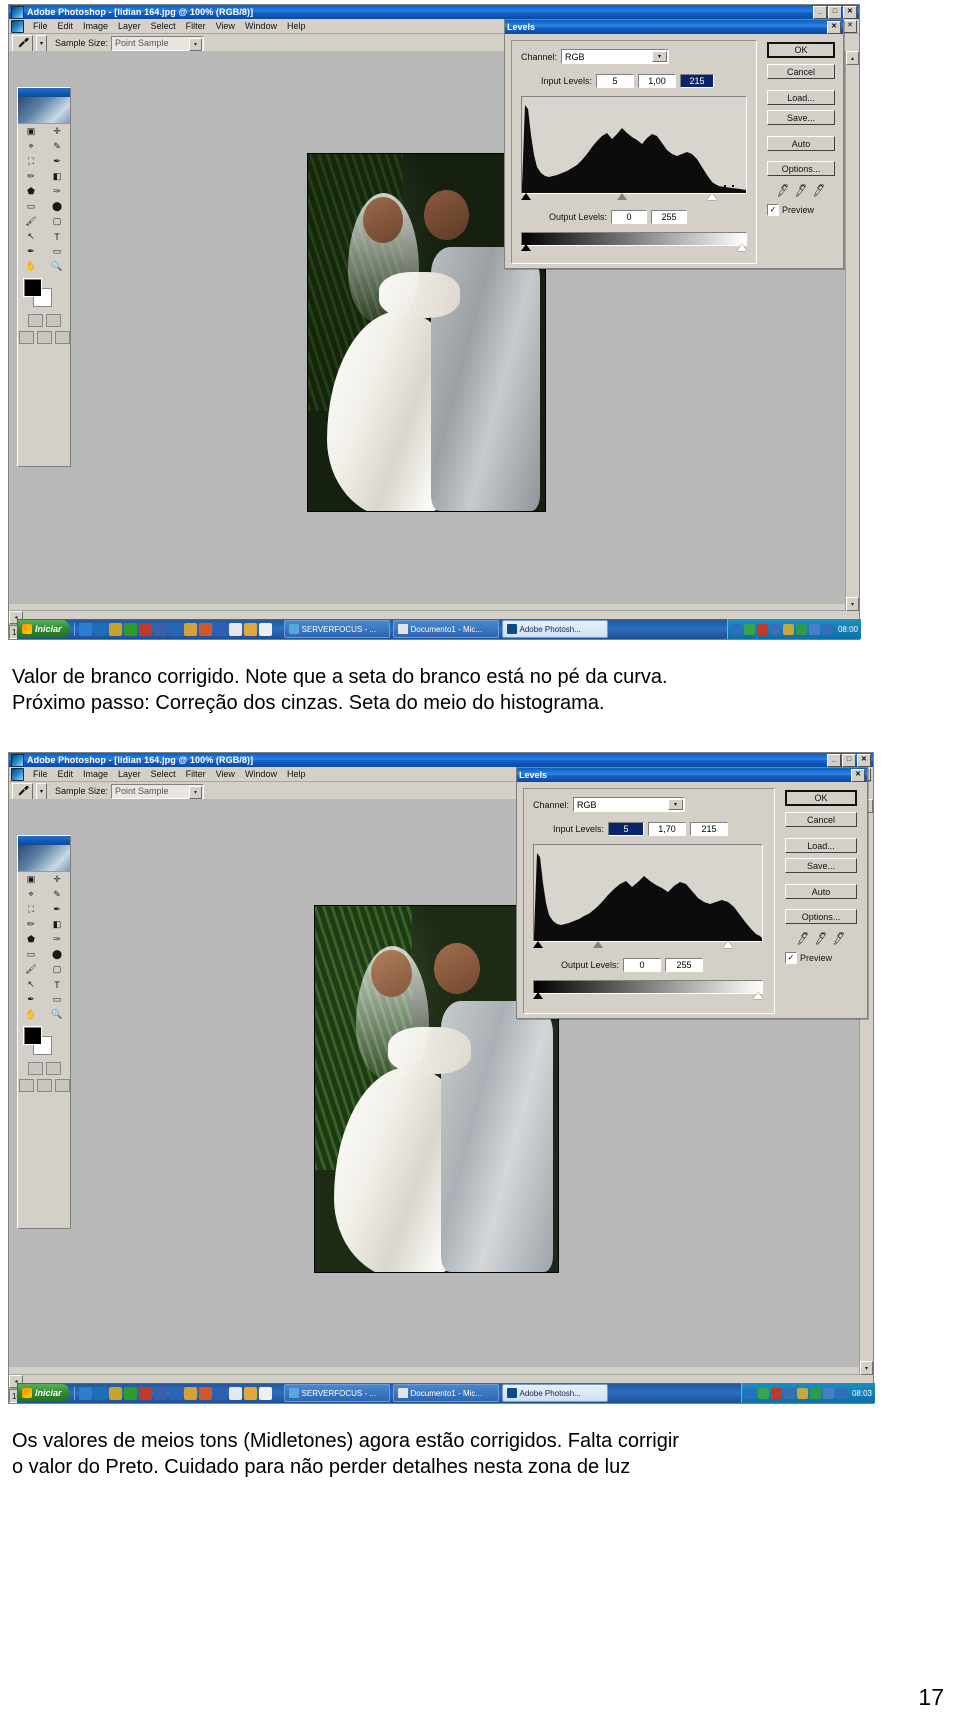  What do you see at coordinates (129, 774) in the screenshot?
I see `menu-layer: Layer` at bounding box center [129, 774].